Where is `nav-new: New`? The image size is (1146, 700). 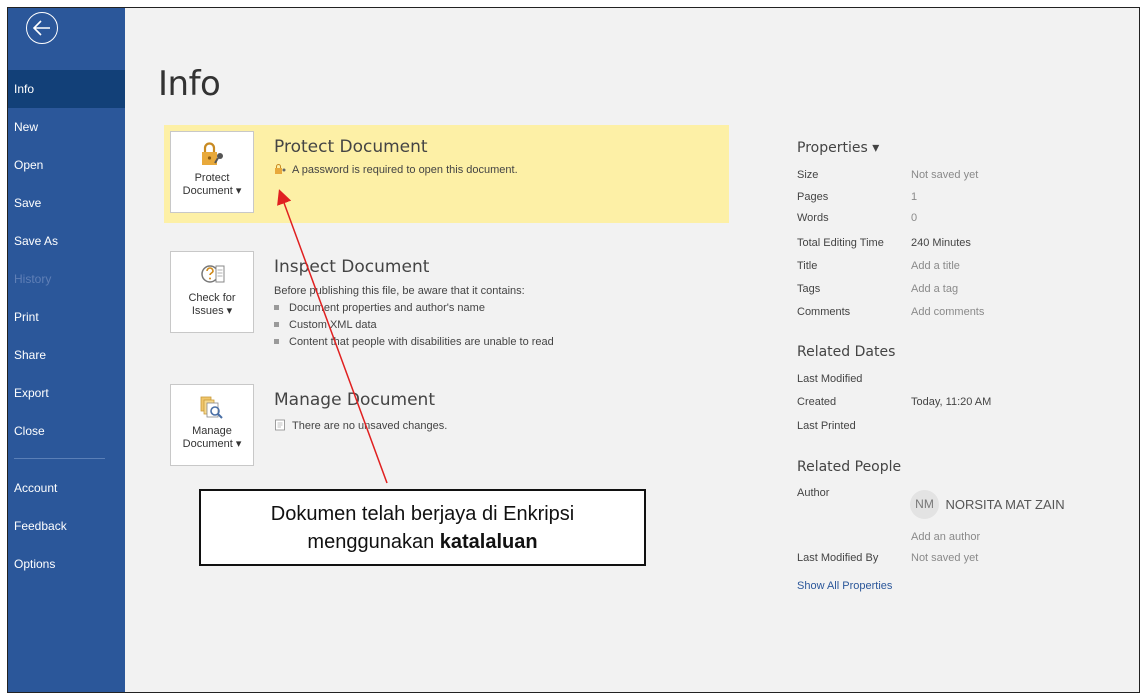 nav-new: New is located at coordinates (66, 127).